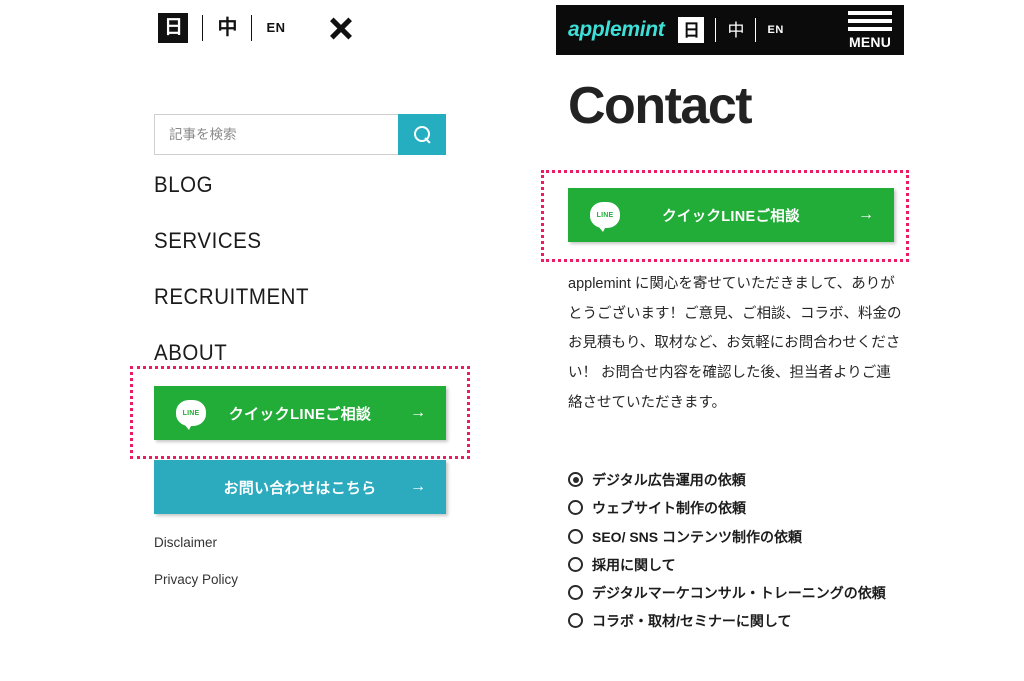 The width and height of the screenshot is (1024, 681). What do you see at coordinates (738, 565) in the screenshot?
I see `radio-option: 採用に関して` at bounding box center [738, 565].